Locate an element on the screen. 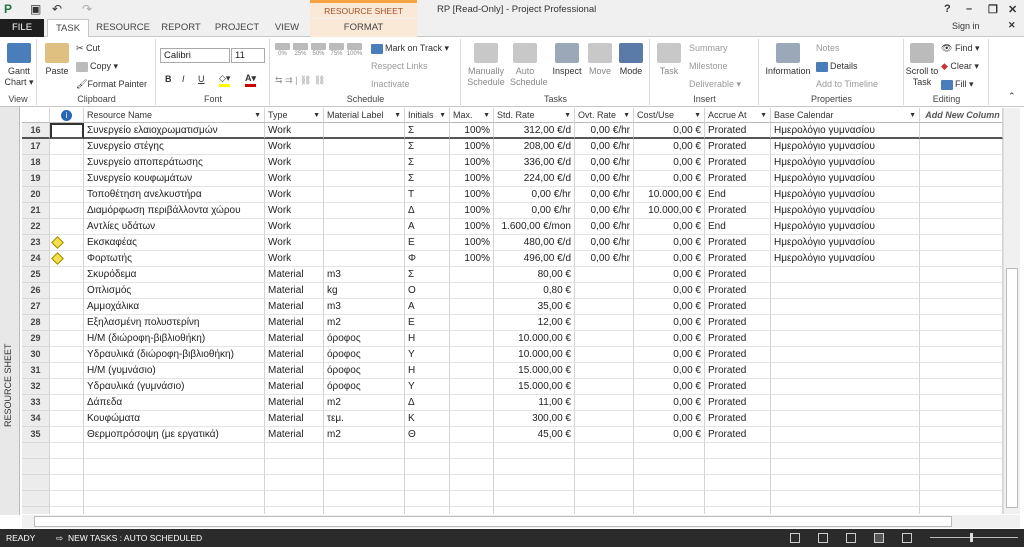 This screenshot has width=1024, height=547. cell-std: 208,00 €/d is located at coordinates (534, 147).